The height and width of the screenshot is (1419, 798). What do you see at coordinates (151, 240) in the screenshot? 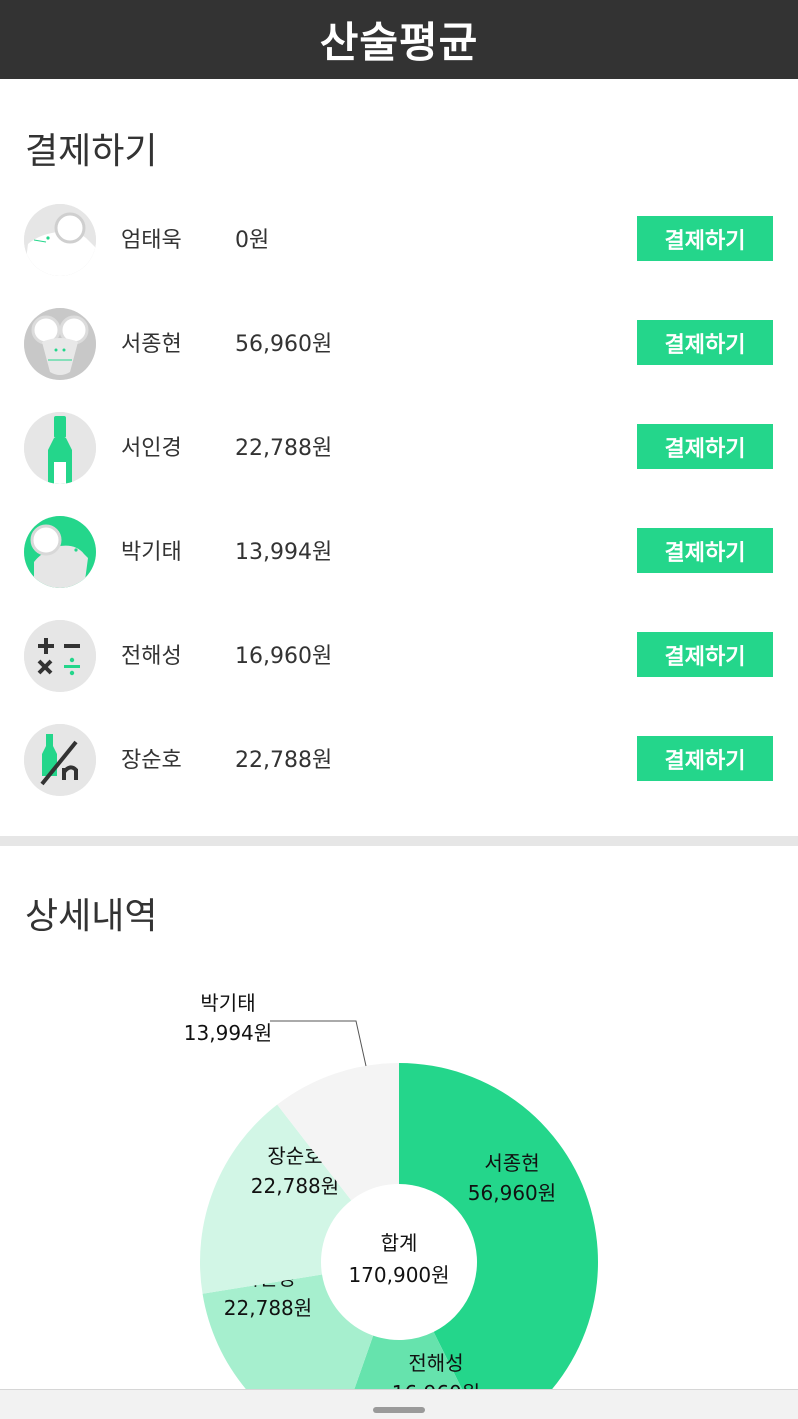
I see `member-name: 엄태욱` at bounding box center [151, 240].